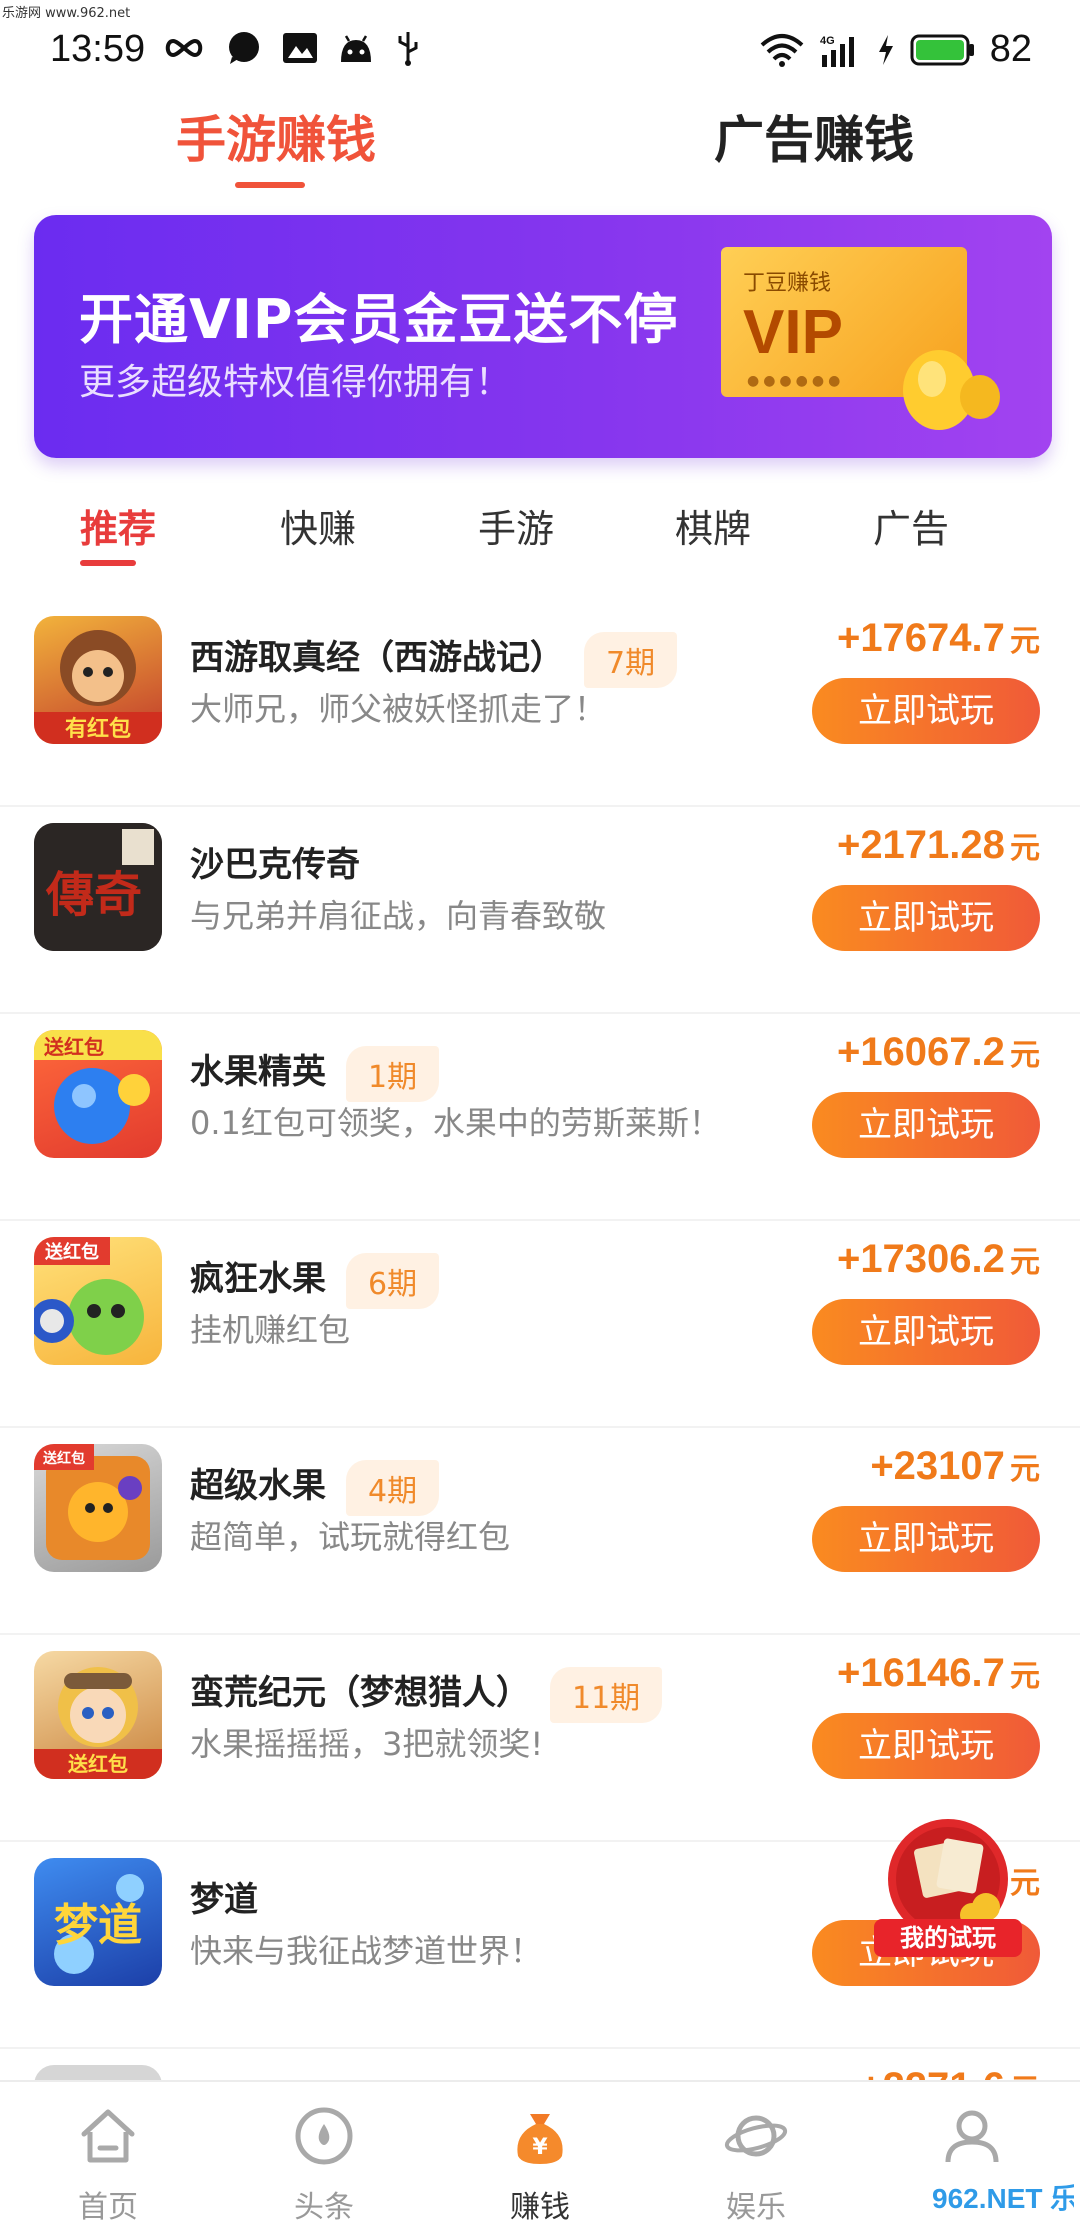 Image resolution: width=1080 pixels, height=2232 pixels. Describe the element at coordinates (108, 2136) in the screenshot. I see `home-icon` at that location.